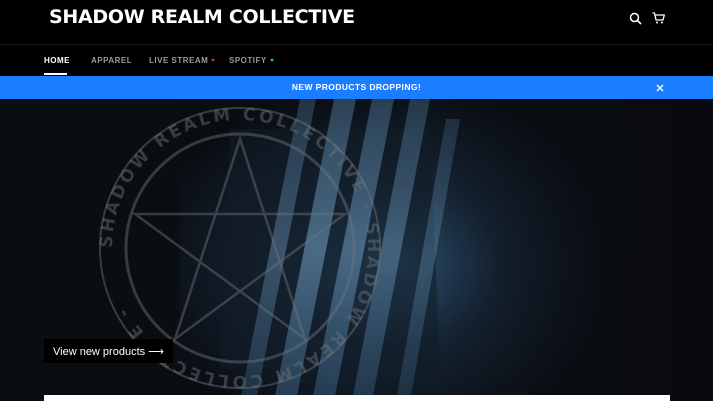 The image size is (713, 401). Describe the element at coordinates (659, 87) in the screenshot. I see `close-icon` at that location.